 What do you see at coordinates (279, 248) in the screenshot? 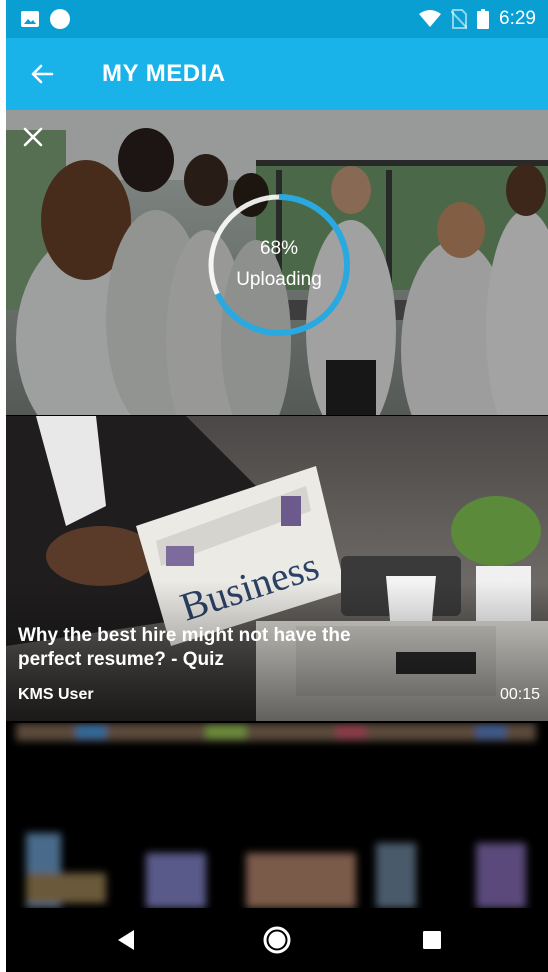
I see `upload-percent: 68%` at bounding box center [279, 248].